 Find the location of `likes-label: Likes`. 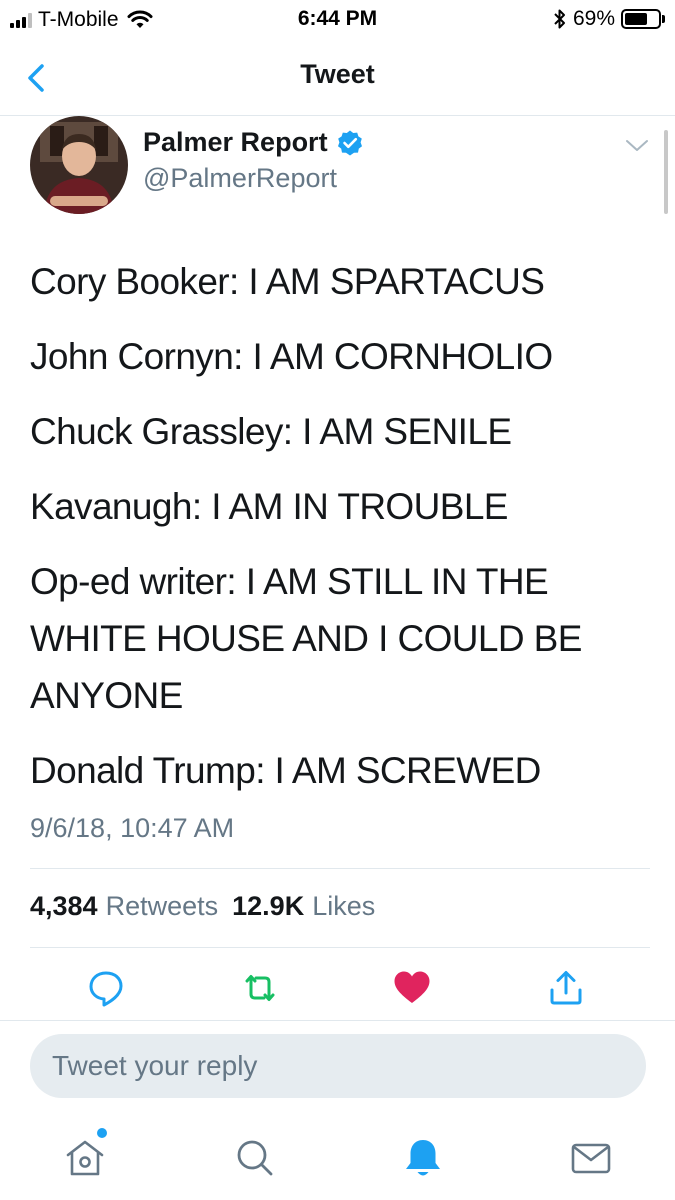

likes-label: Likes is located at coordinates (343, 906).